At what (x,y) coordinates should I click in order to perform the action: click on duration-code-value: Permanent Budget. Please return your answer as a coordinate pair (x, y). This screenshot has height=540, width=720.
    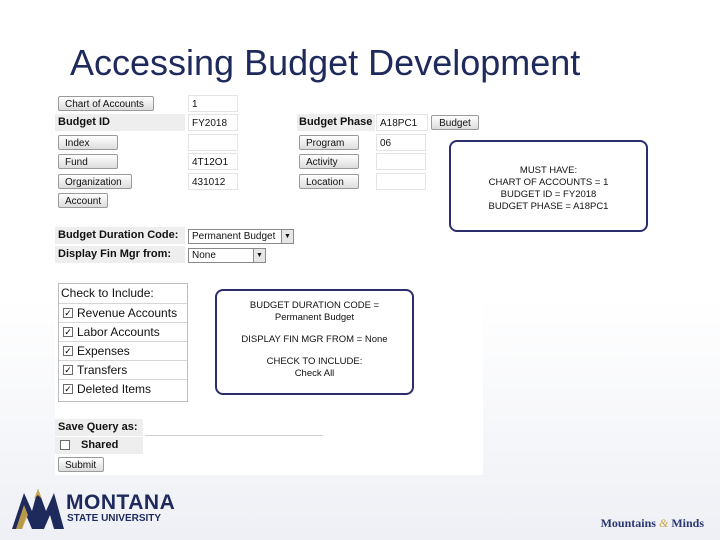
    Looking at the image, I should click on (234, 236).